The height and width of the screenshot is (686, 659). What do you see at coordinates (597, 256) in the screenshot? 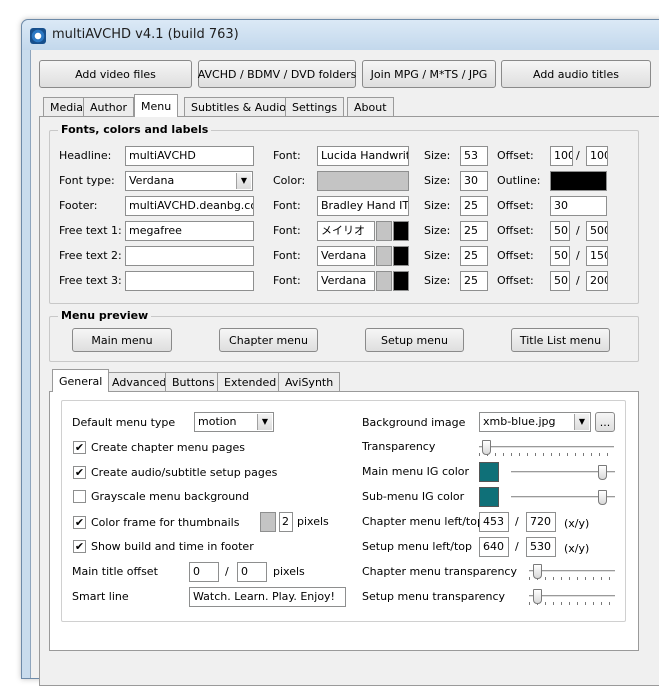
I see `free-text-2-offset-y-input: 150` at bounding box center [597, 256].